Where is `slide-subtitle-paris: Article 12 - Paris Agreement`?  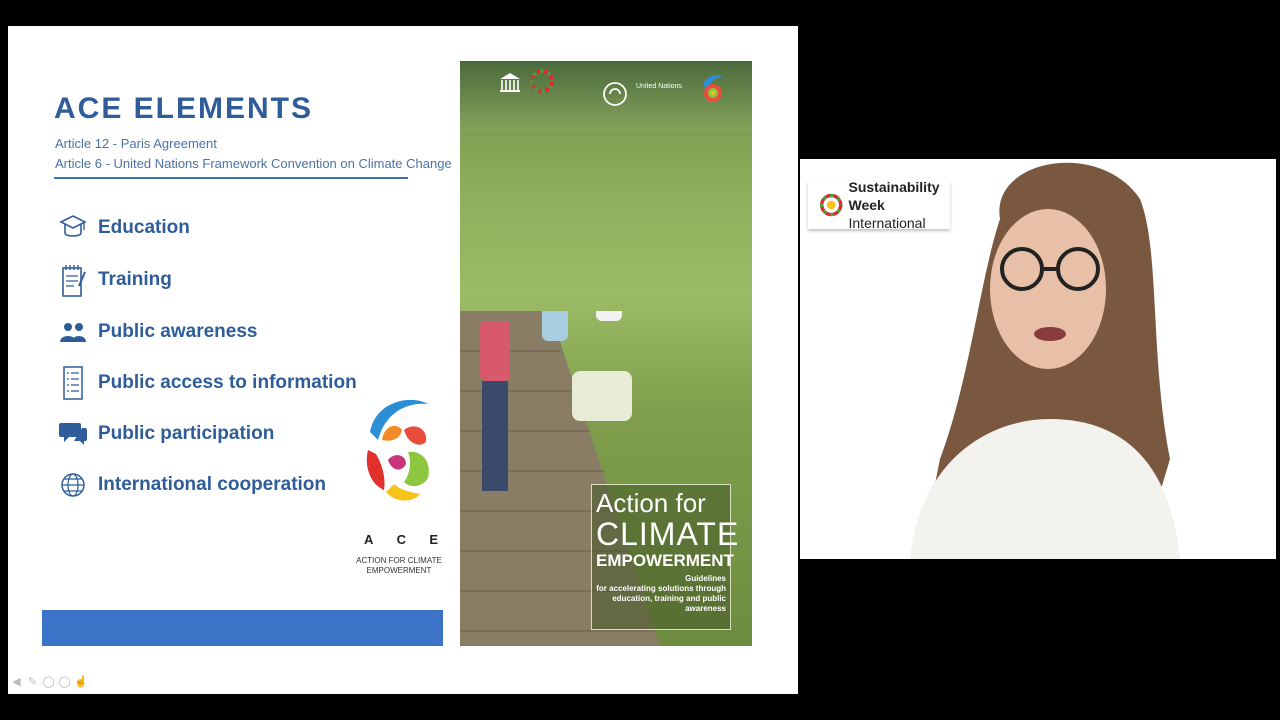
slide-subtitle-paris: Article 12 - Paris Agreement is located at coordinates (136, 143).